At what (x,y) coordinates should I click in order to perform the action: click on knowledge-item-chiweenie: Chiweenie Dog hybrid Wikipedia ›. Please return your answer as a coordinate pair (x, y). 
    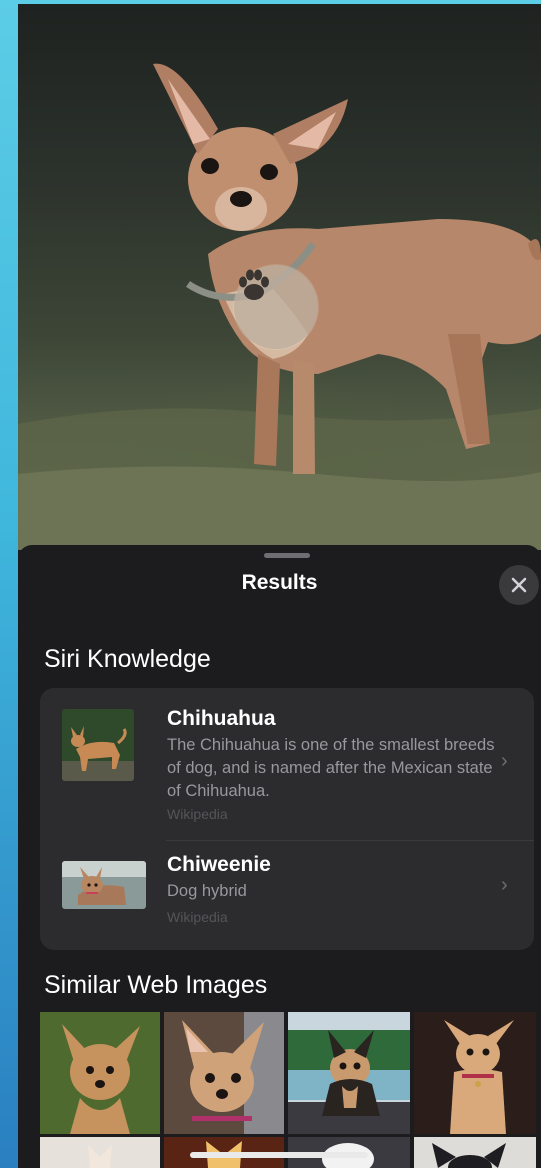
    Looking at the image, I should click on (287, 895).